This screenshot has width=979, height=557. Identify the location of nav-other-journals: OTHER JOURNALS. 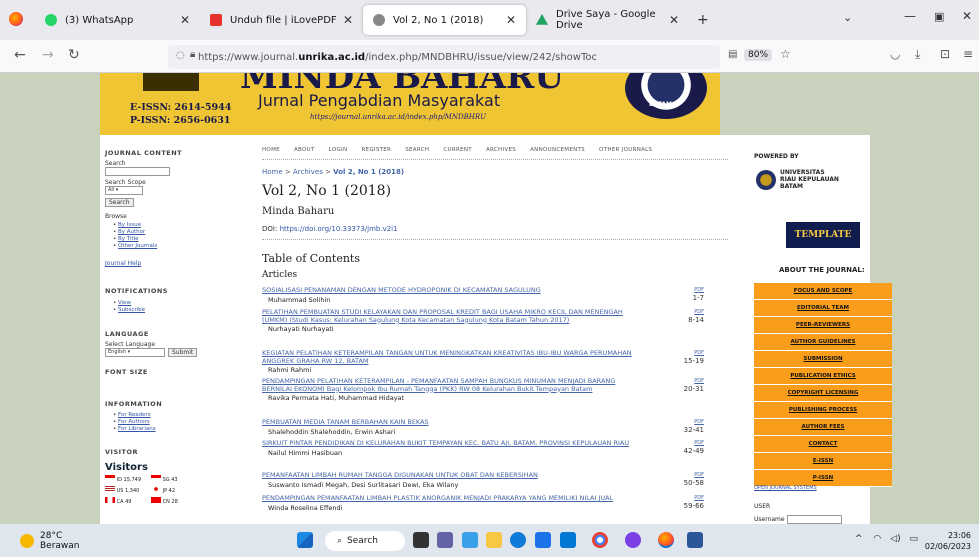
(625, 150).